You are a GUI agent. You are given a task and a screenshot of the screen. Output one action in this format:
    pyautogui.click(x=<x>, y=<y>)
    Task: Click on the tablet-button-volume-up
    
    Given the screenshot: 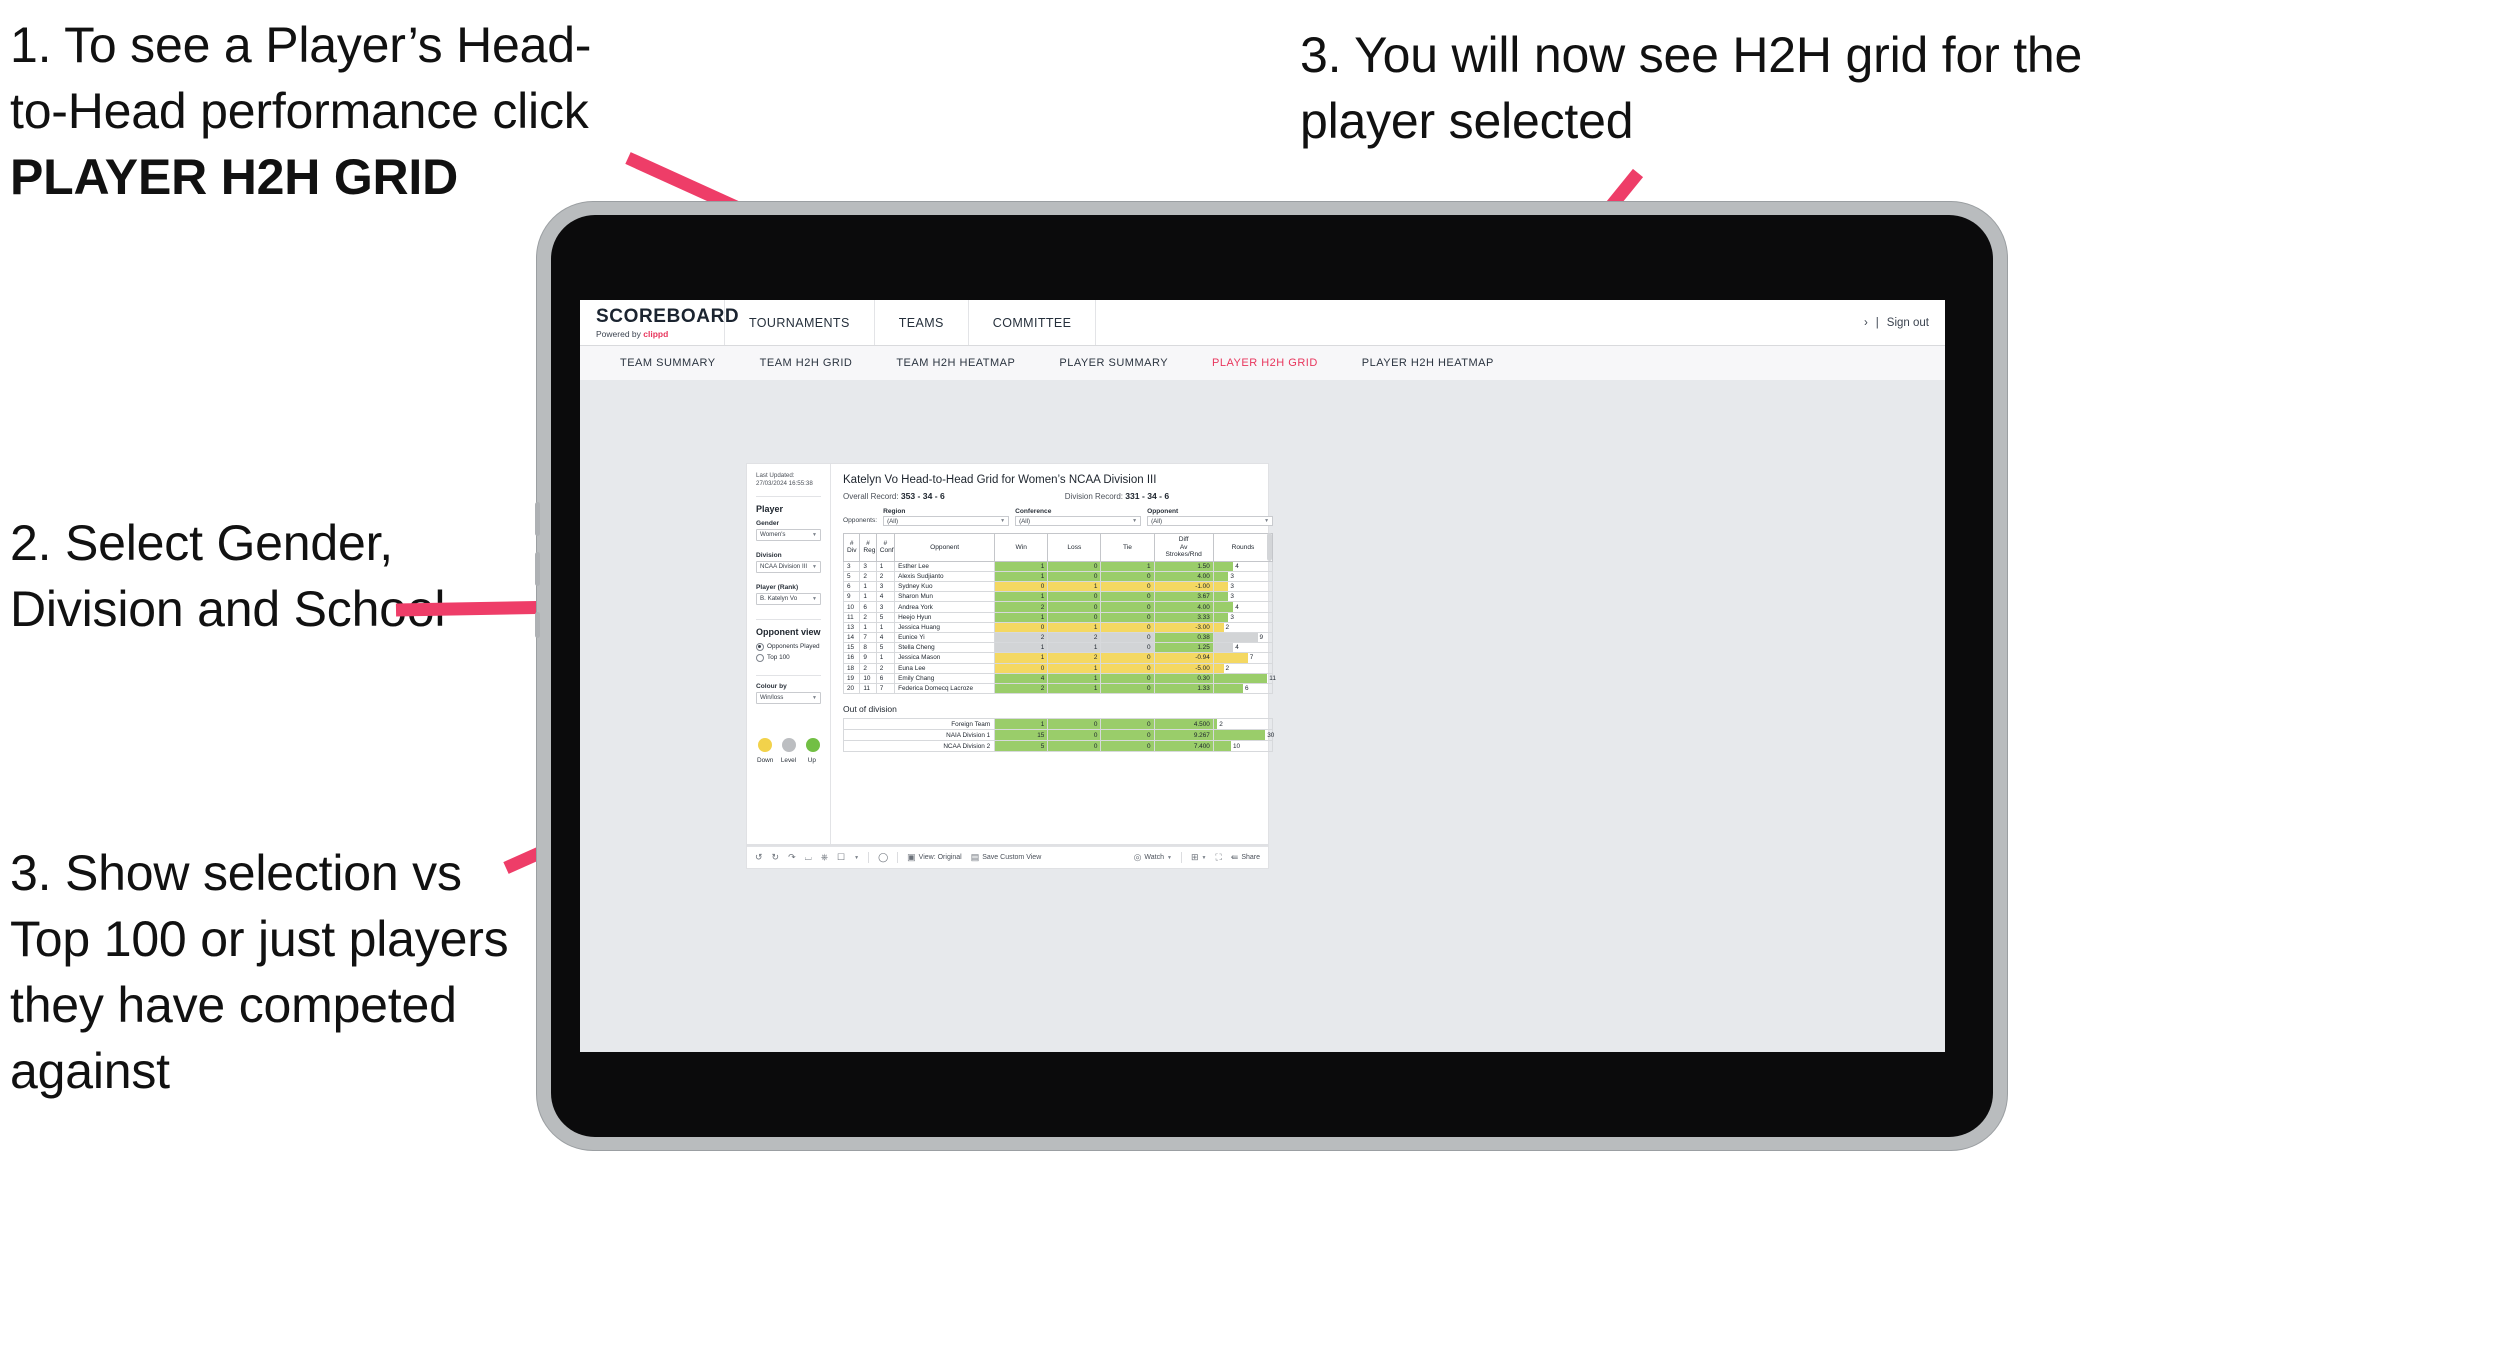 What is the action you would take?
    pyautogui.click(x=537, y=519)
    